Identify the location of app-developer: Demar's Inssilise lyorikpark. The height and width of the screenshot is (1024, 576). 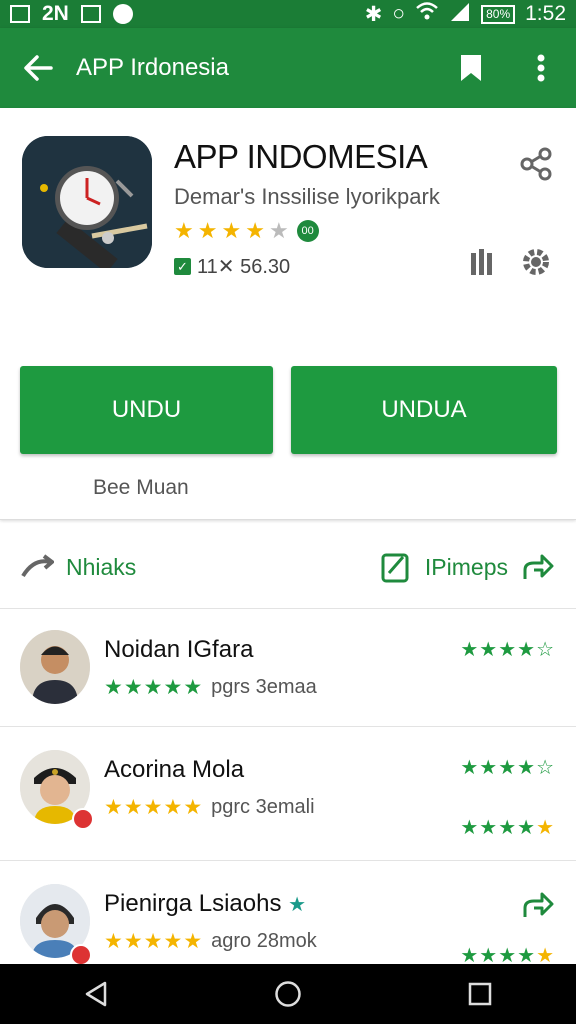
(307, 197).